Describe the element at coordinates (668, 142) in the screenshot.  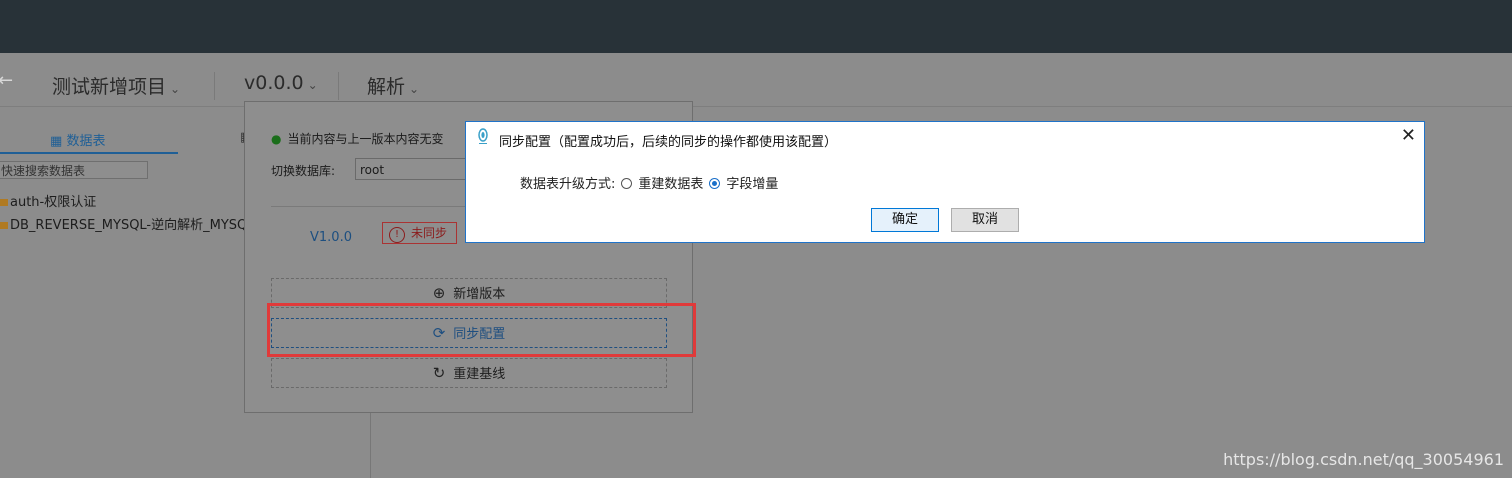
I see `dialog-title: 同步配置（配置成功后，后续的同步的操作都使用该配置）` at that location.